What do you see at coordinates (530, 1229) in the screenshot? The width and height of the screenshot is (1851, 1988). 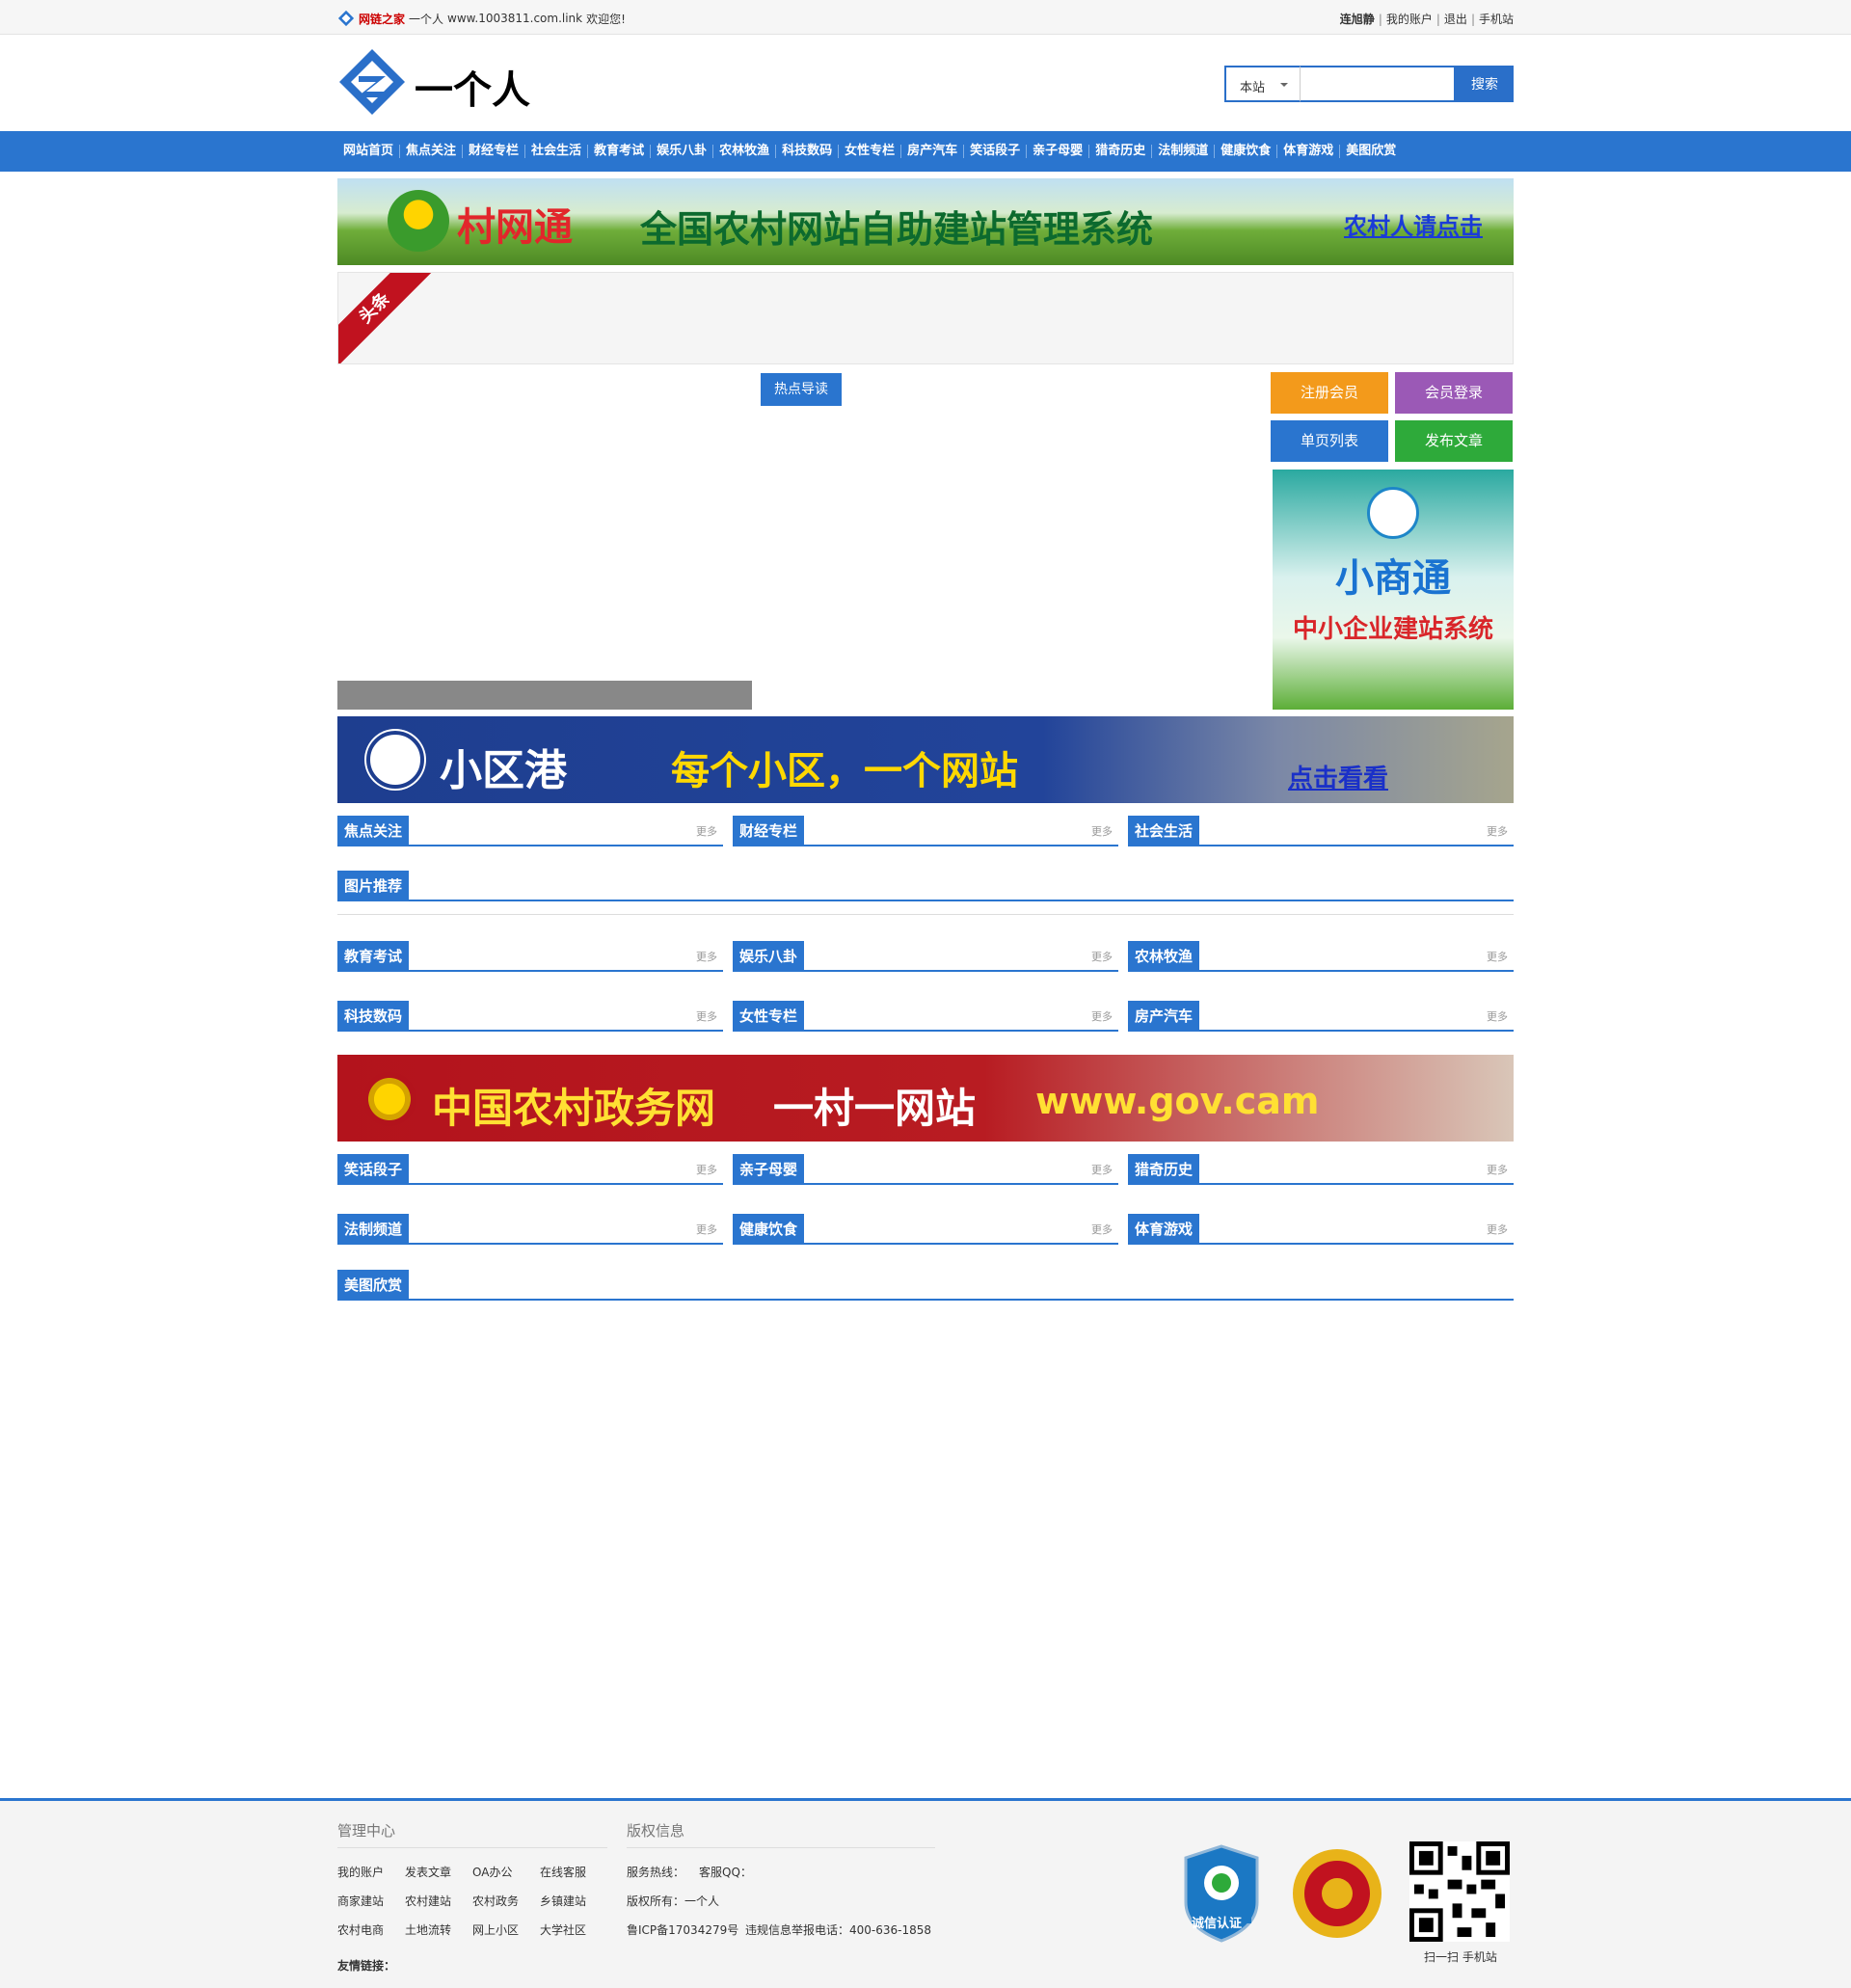 I see `section-law: 法制频道 更多` at bounding box center [530, 1229].